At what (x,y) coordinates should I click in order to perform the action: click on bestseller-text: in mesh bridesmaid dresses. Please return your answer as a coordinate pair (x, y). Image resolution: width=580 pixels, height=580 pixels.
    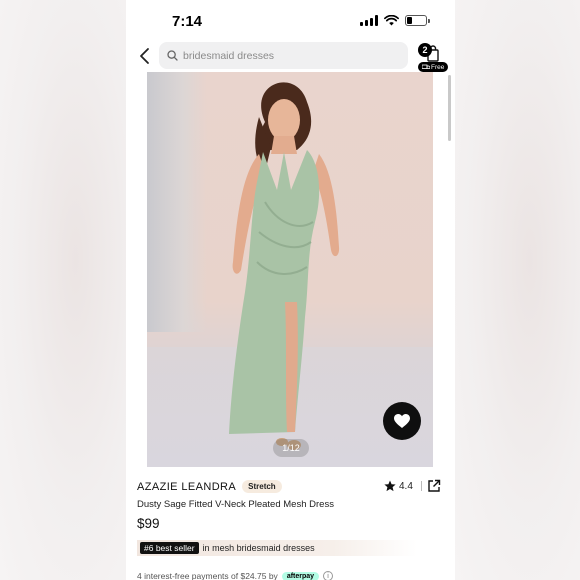
    Looking at the image, I should click on (258, 548).